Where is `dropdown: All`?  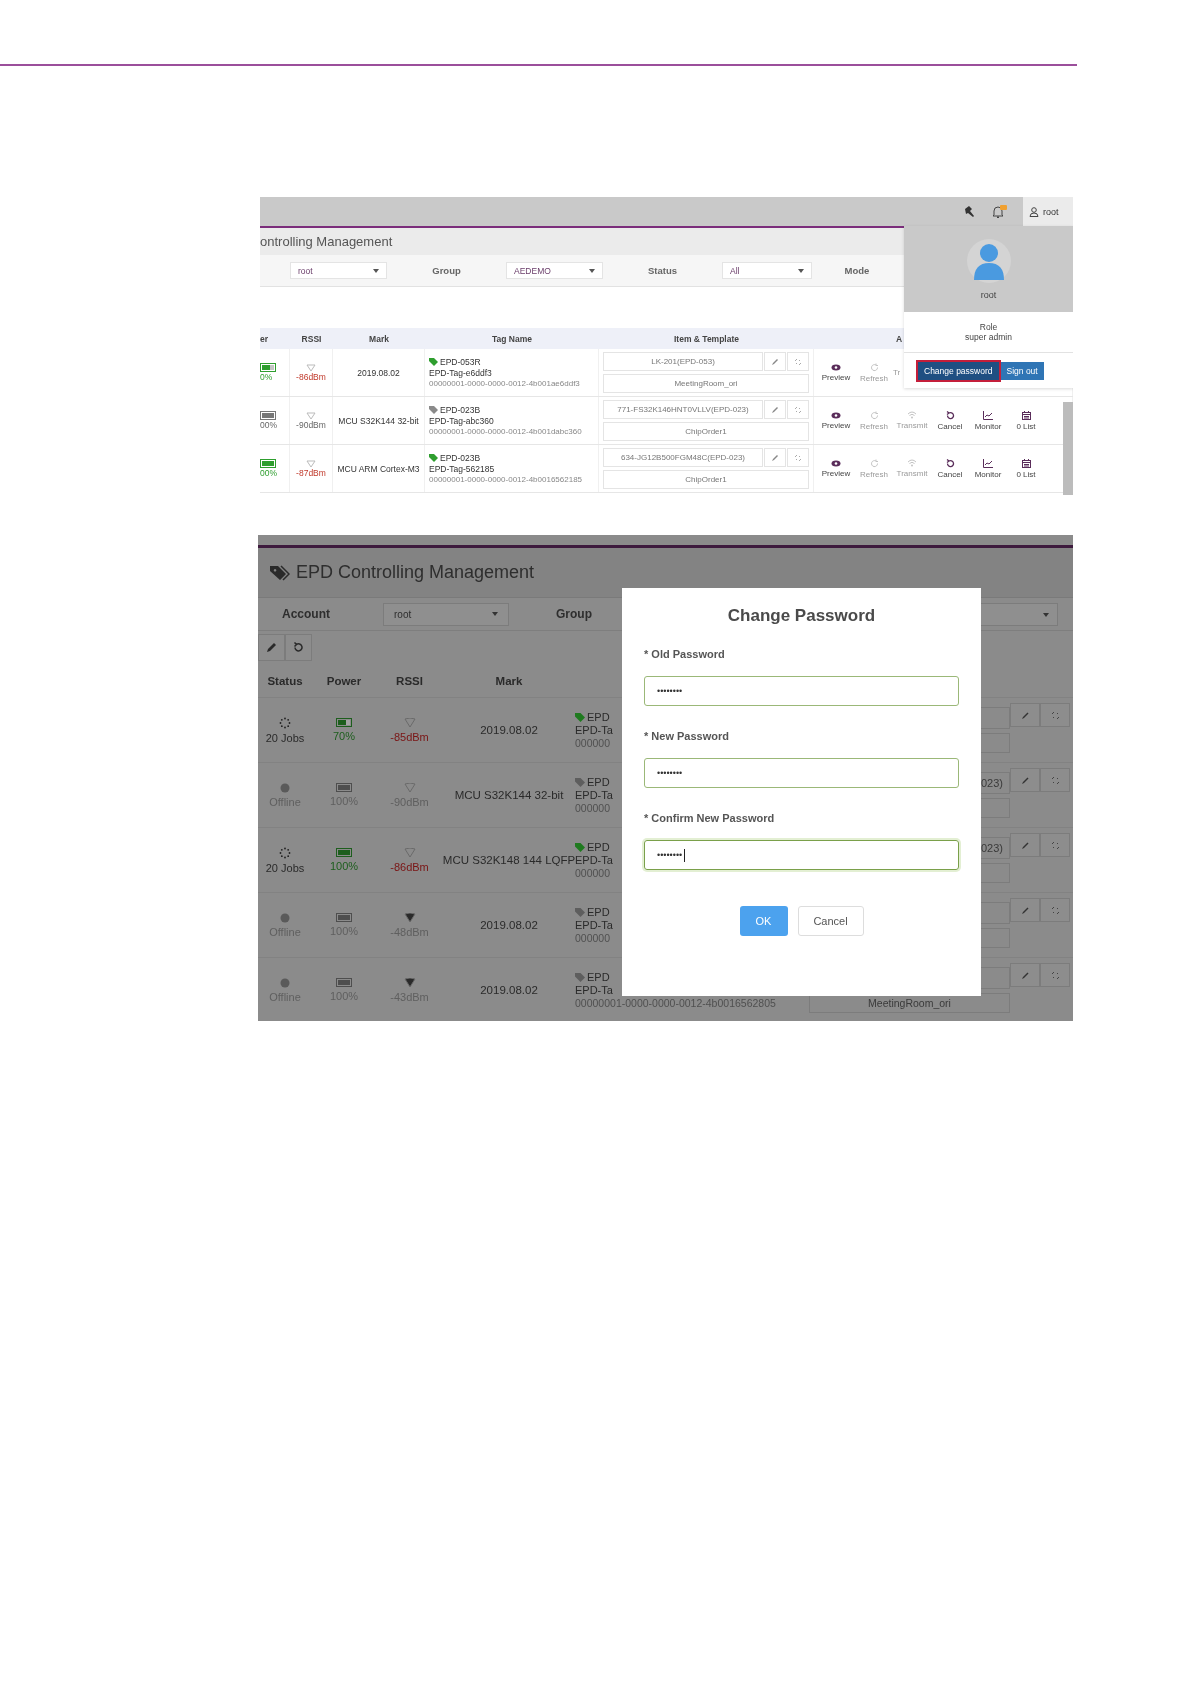 dropdown: All is located at coordinates (767, 270).